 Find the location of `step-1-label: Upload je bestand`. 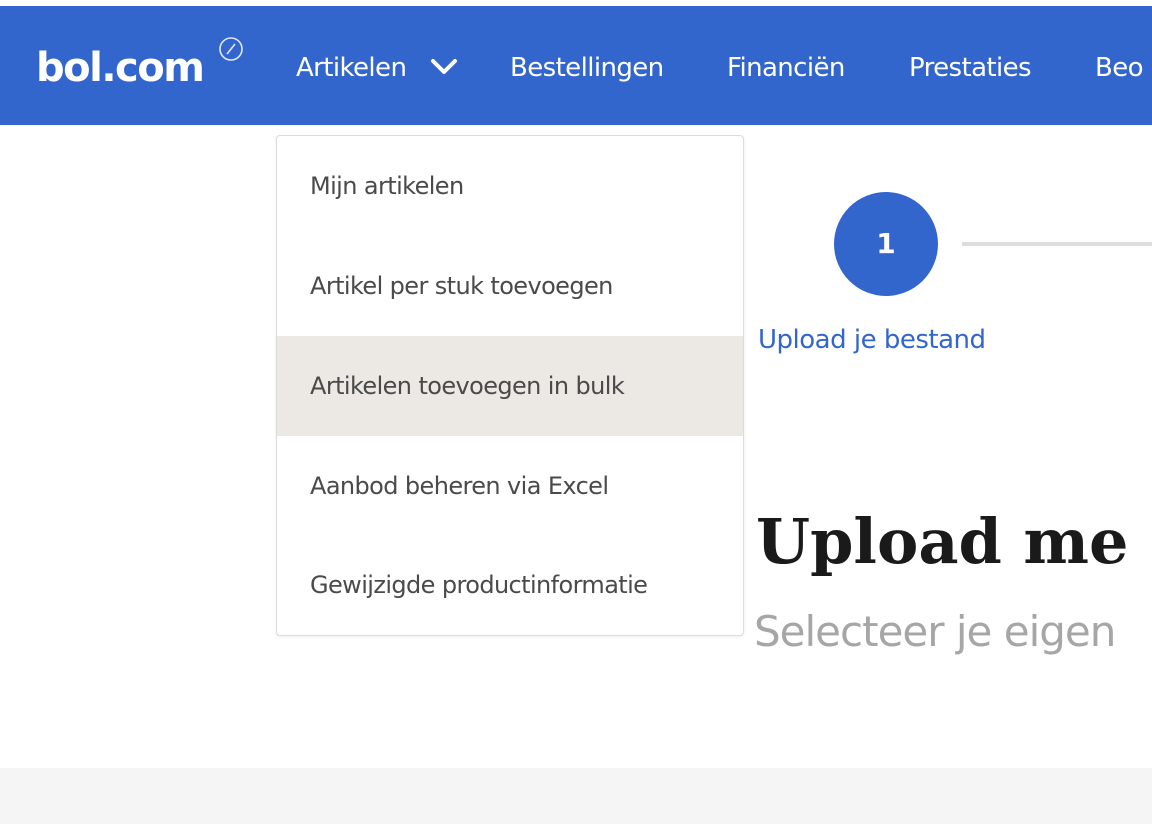

step-1-label: Upload je bestand is located at coordinates (872, 340).